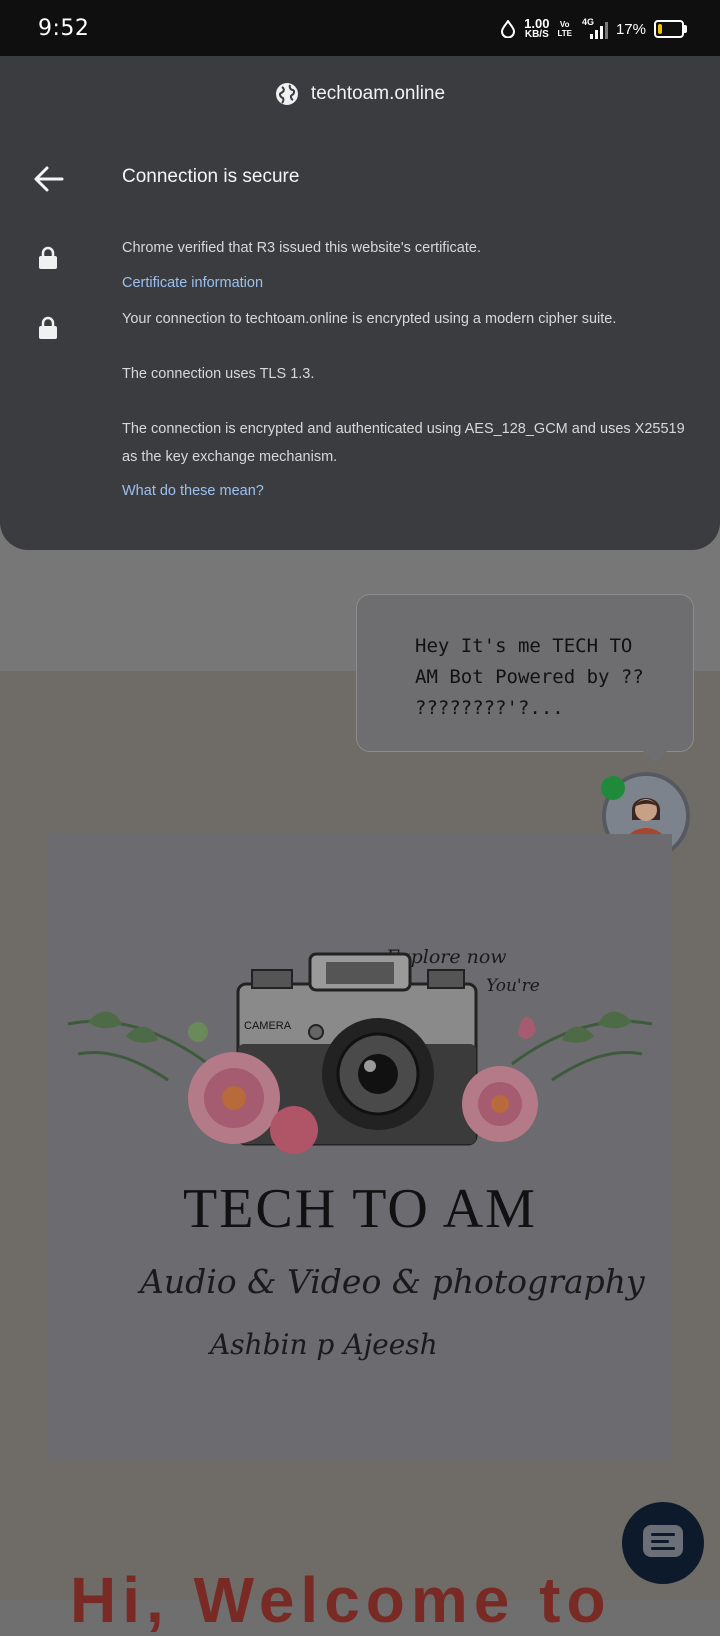 This screenshot has width=720, height=1636. I want to click on site-domain: techtoam.online, so click(378, 93).